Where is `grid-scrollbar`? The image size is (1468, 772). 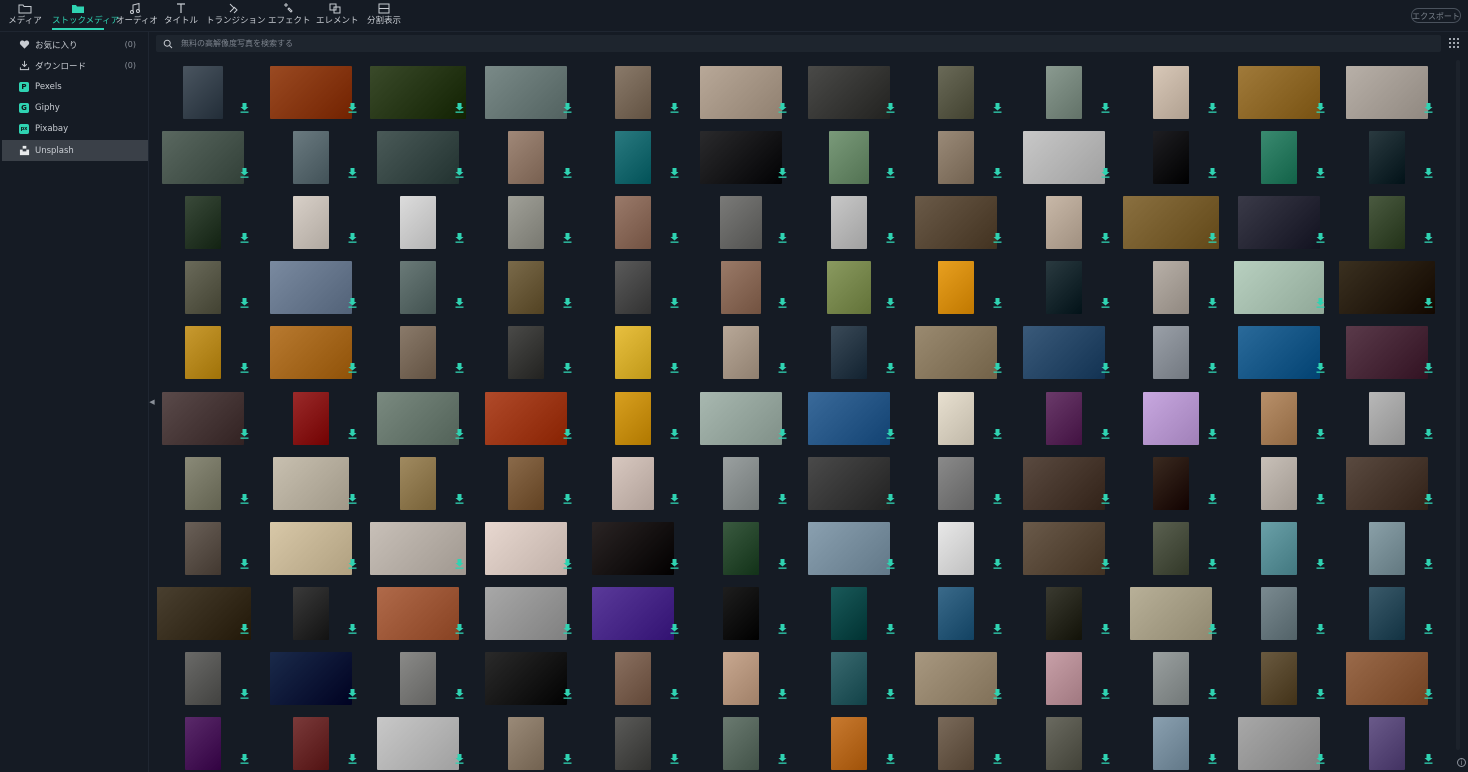
grid-scrollbar is located at coordinates (1458, 405).